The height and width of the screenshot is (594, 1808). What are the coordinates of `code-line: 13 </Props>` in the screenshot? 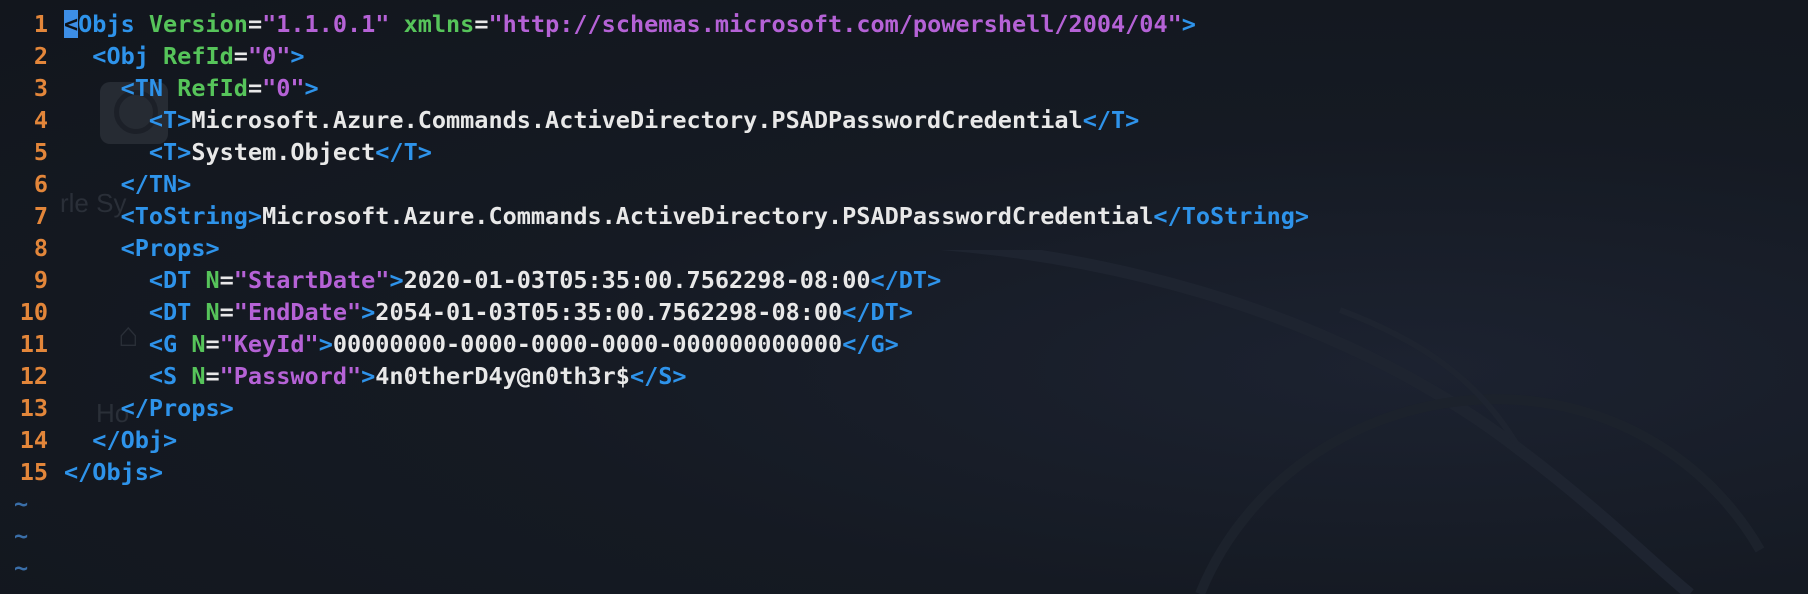 It's located at (654, 408).